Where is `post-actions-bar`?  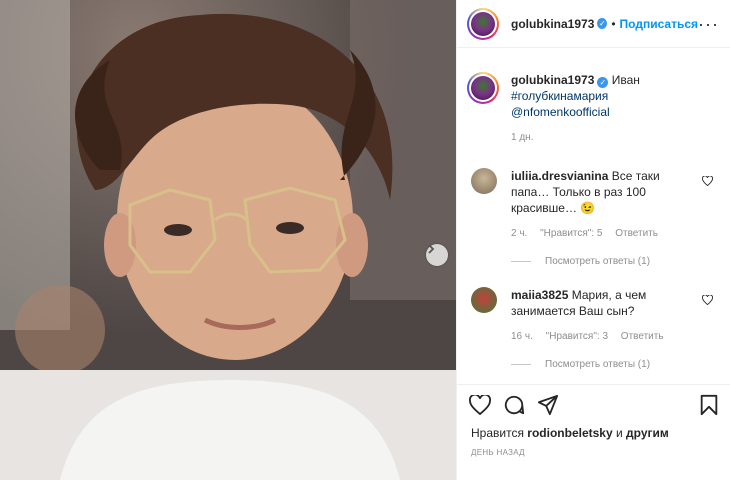 post-actions-bar is located at coordinates (593, 404).